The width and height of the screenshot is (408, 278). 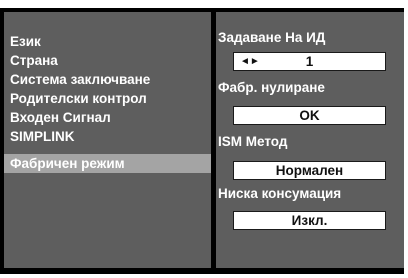 I want to click on ism-method-selector: Нормален, so click(x=309, y=170).